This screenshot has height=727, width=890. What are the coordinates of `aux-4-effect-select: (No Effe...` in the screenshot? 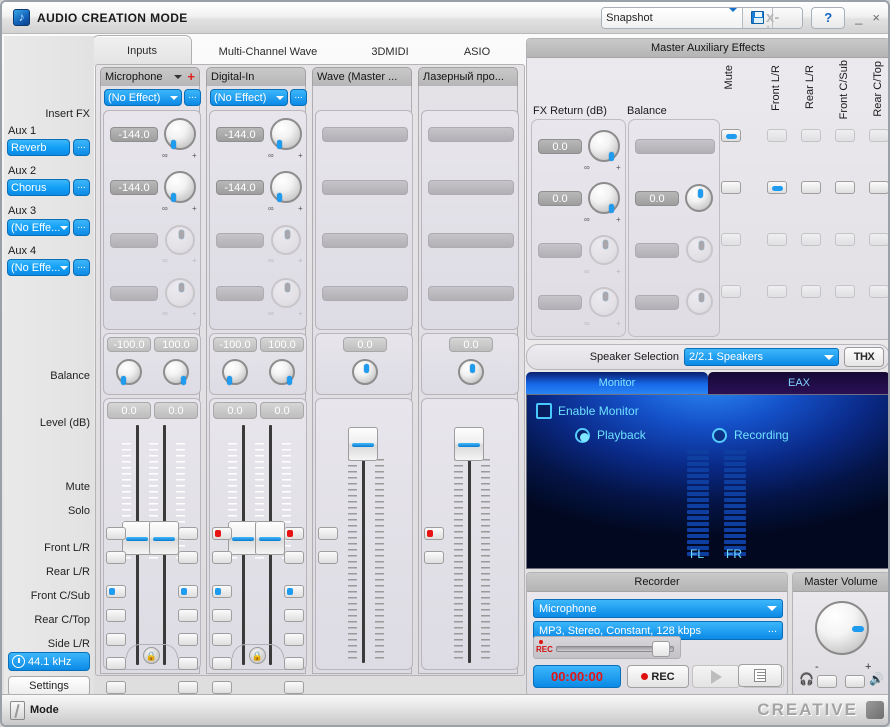 It's located at (38, 267).